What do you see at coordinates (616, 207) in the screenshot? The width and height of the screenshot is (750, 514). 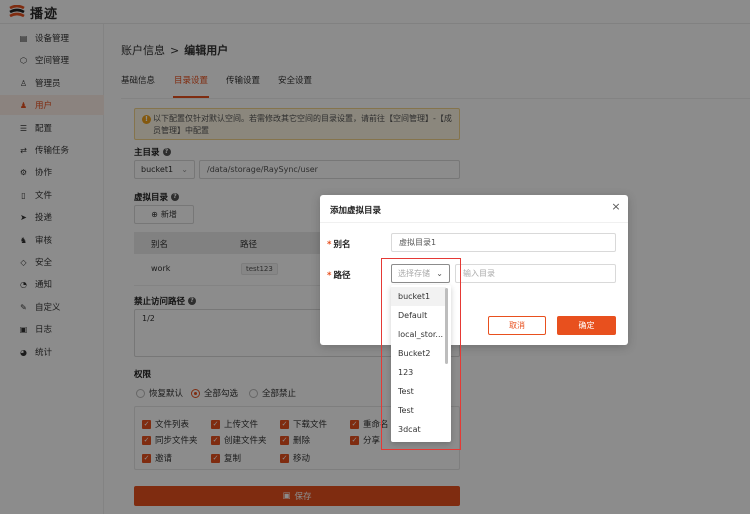 I see `close-icon: ×` at bounding box center [616, 207].